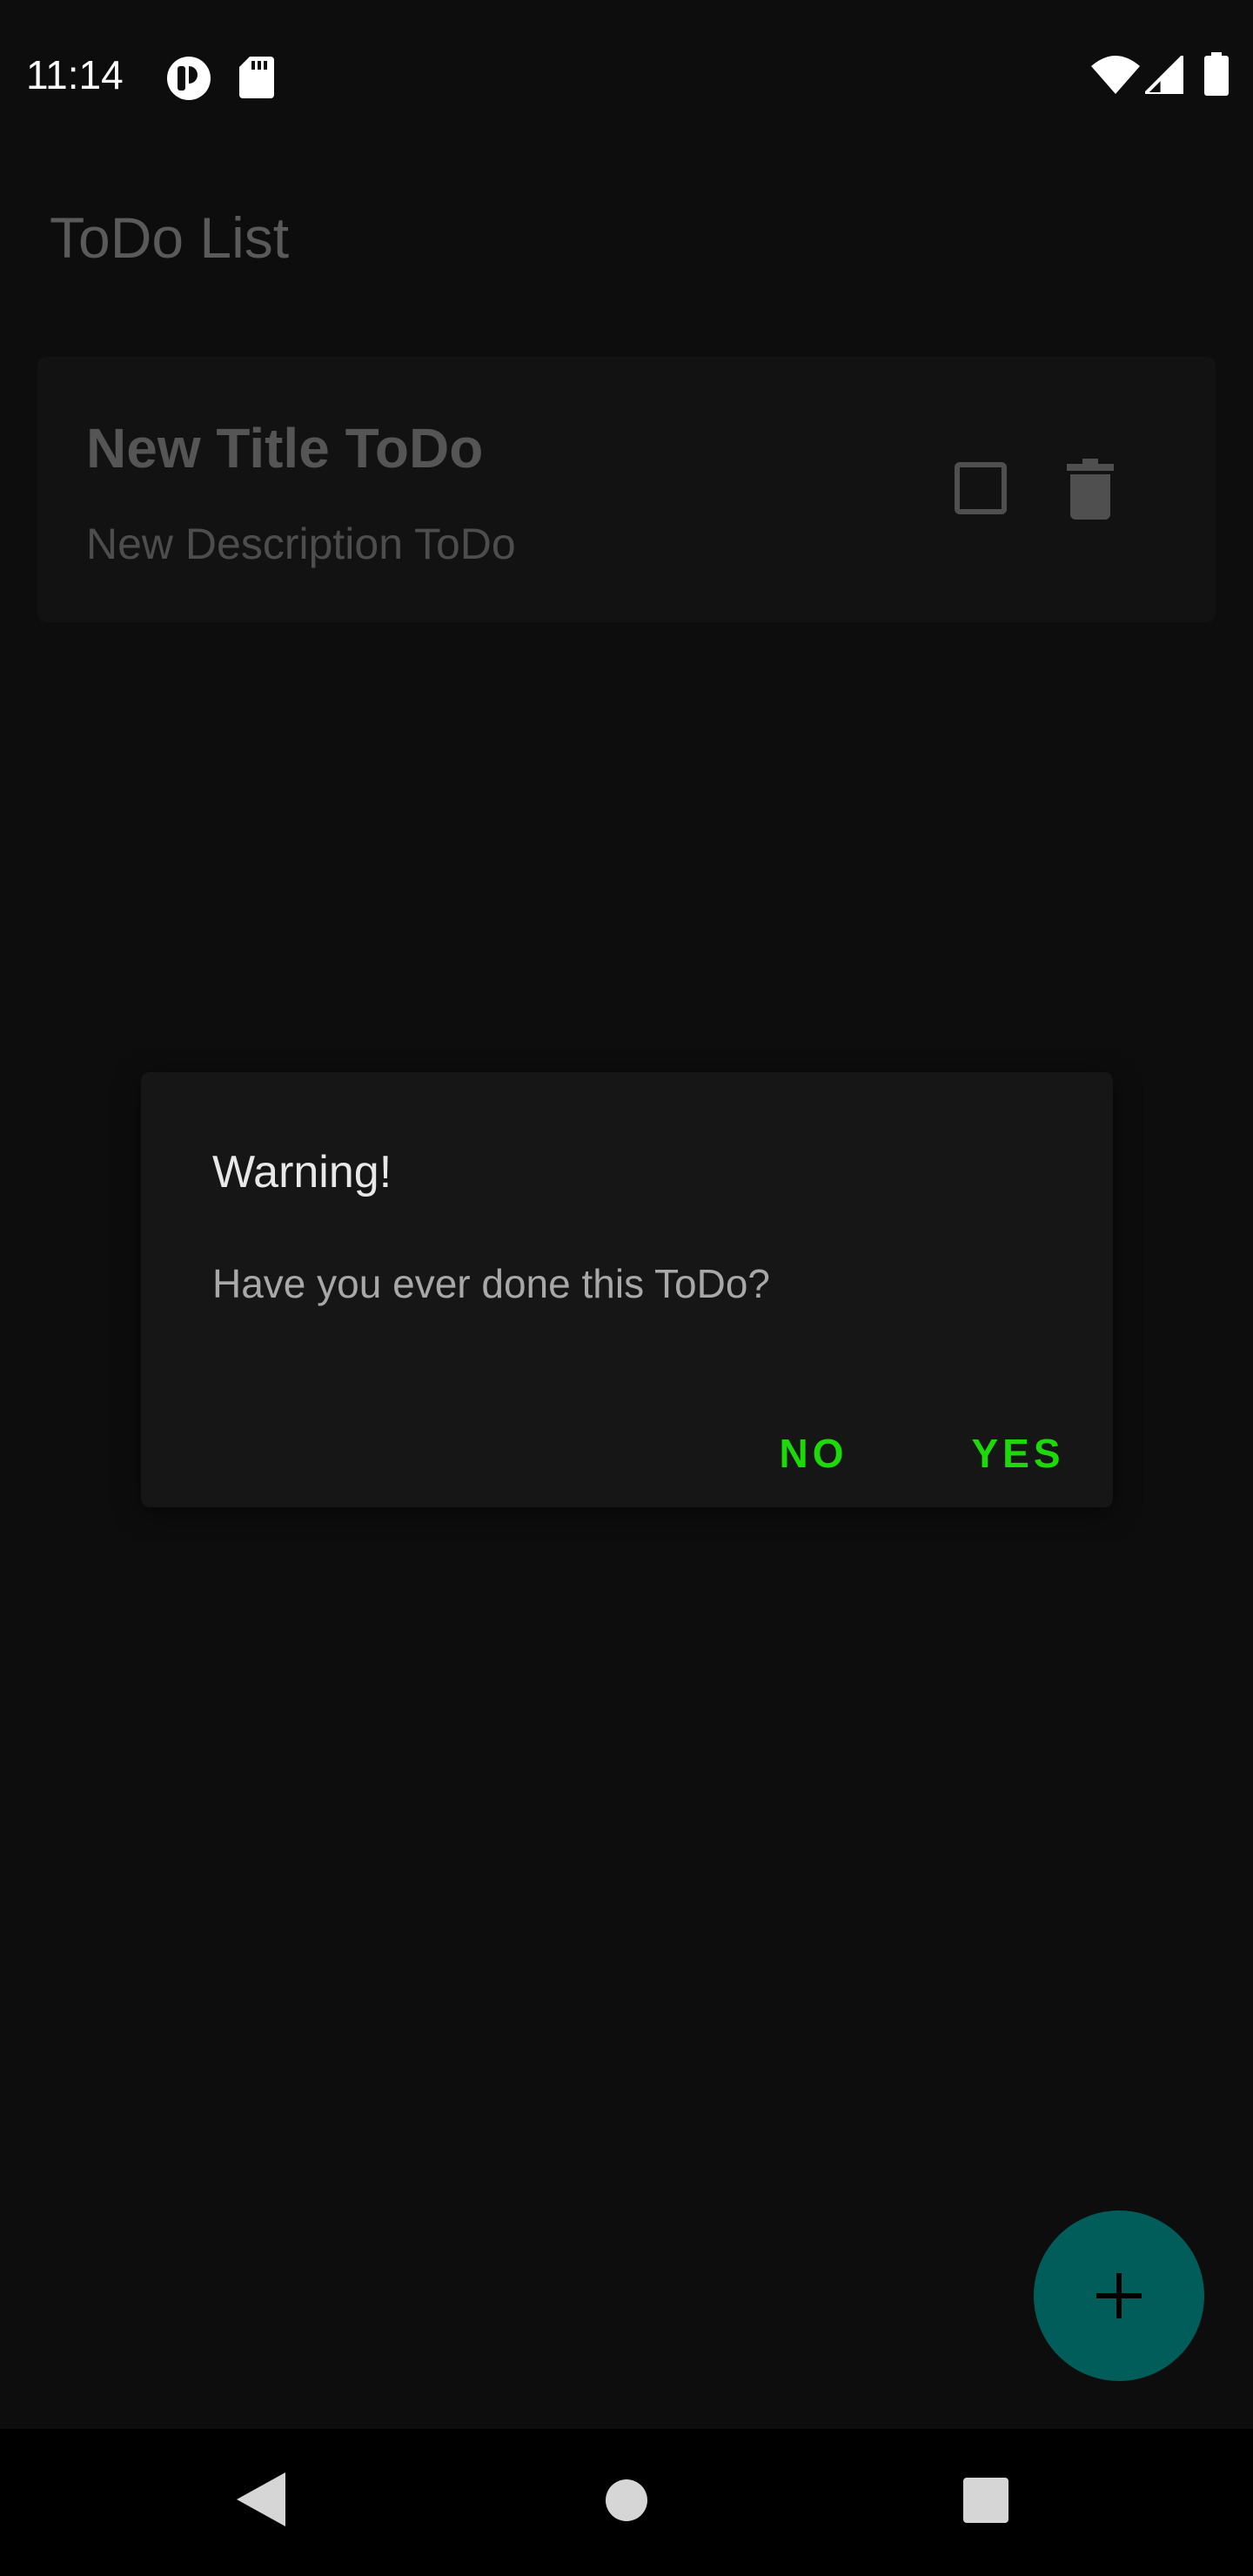 Image resolution: width=1253 pixels, height=2576 pixels. I want to click on add-todo-button, so click(1119, 2295).